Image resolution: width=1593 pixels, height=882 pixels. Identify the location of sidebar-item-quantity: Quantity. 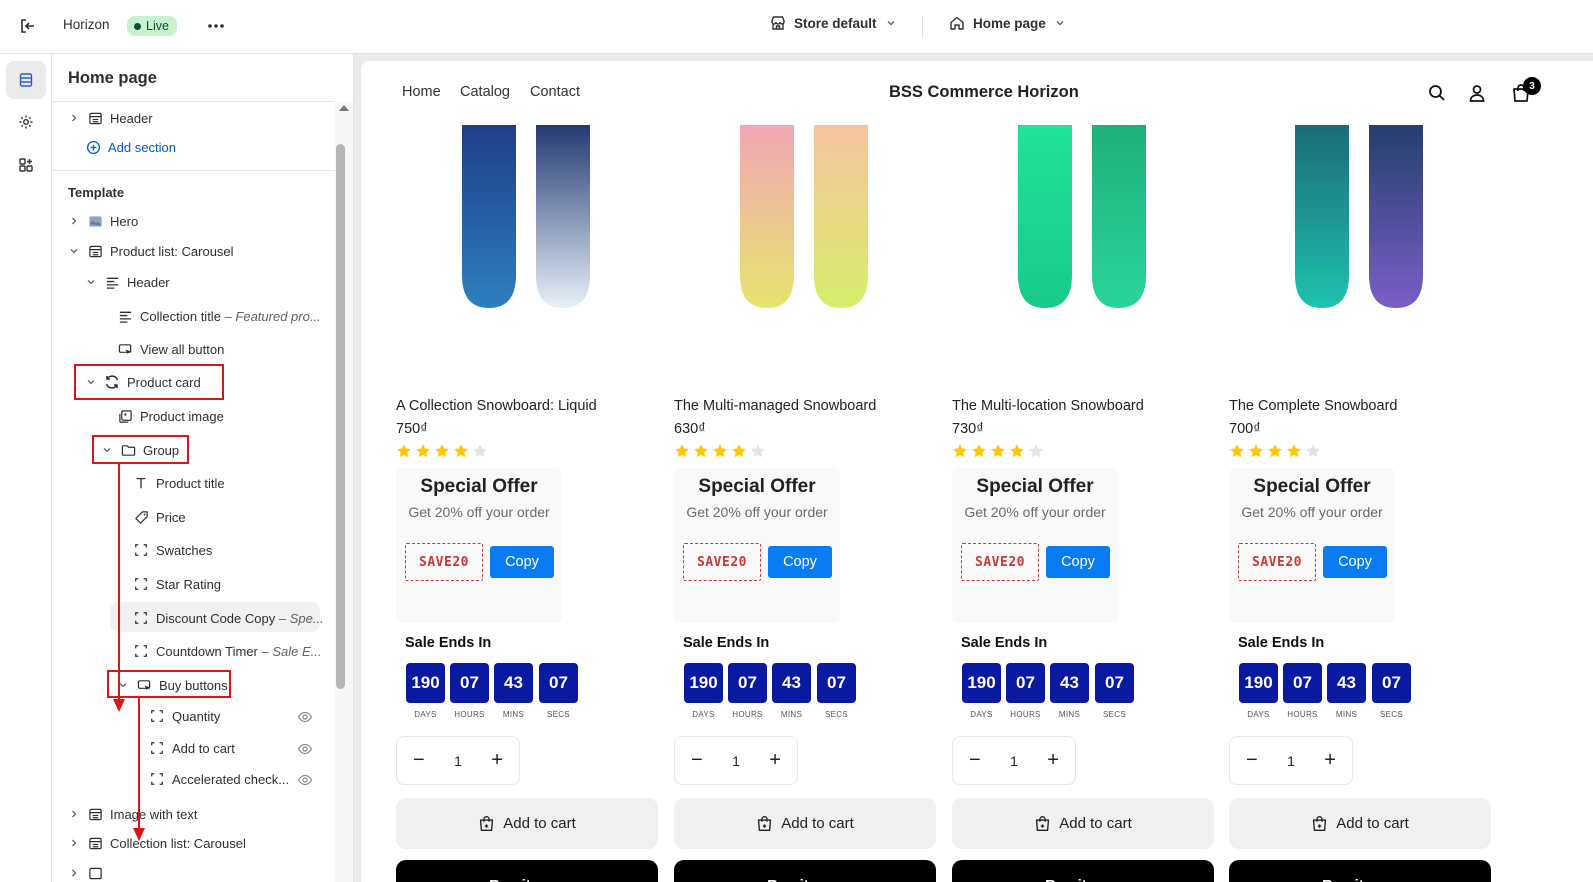
(184, 716).